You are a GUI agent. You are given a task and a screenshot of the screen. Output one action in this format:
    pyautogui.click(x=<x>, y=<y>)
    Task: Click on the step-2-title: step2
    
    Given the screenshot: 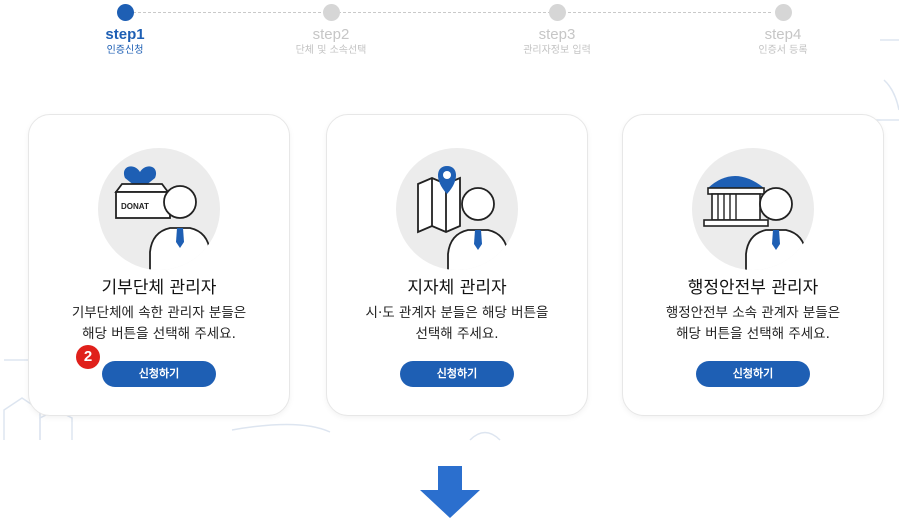 What is the action you would take?
    pyautogui.click(x=331, y=34)
    